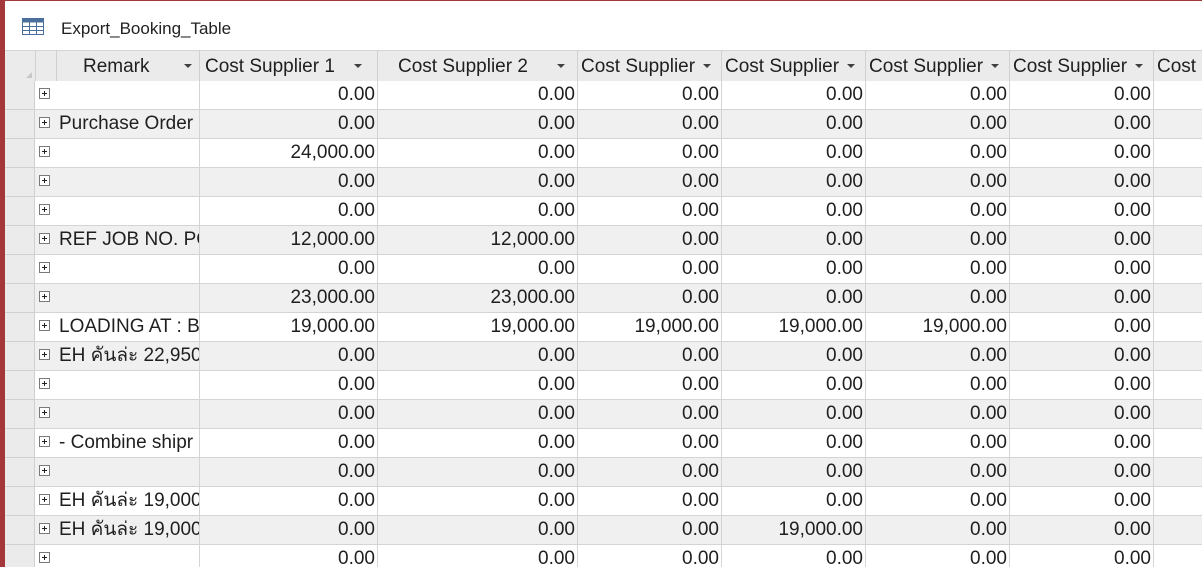  Describe the element at coordinates (128, 124) in the screenshot. I see `cell-remark: Purchase Order` at that location.